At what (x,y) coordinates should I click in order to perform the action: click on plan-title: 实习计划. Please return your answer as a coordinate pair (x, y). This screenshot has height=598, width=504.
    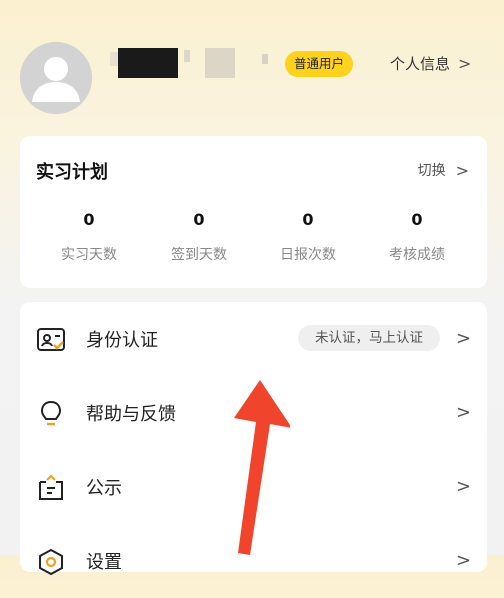
    Looking at the image, I should click on (72, 172).